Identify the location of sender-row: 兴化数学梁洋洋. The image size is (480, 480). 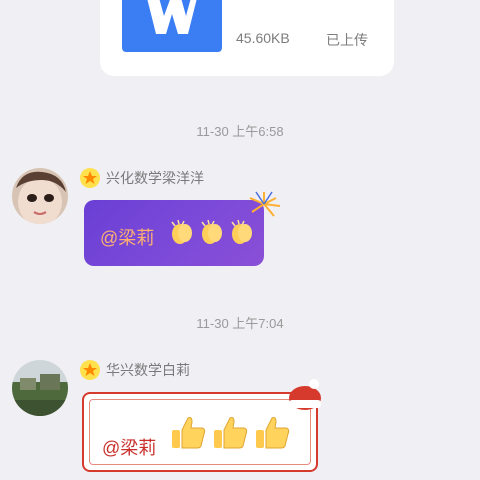
(142, 178).